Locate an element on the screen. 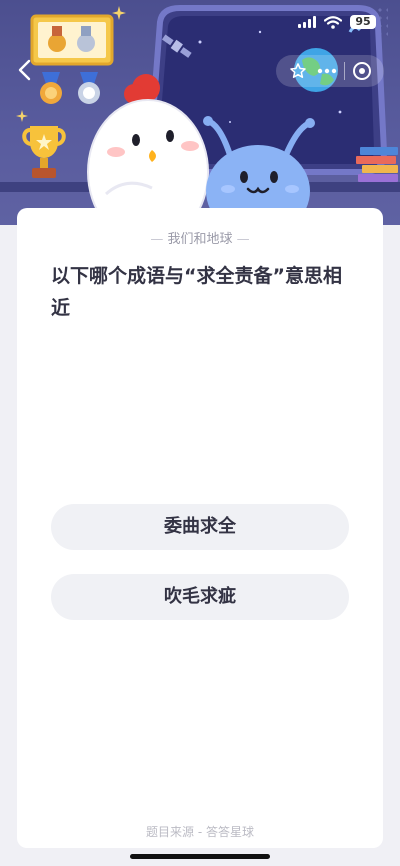 The width and height of the screenshot is (400, 866). books-illustration is located at coordinates (377, 164).